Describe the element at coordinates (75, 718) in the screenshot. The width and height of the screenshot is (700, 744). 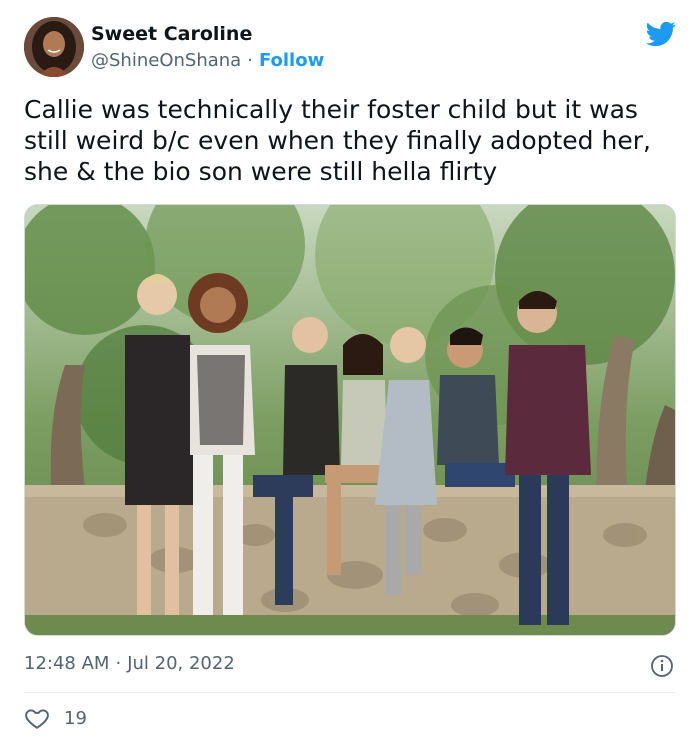
I see `like-count: 19` at that location.